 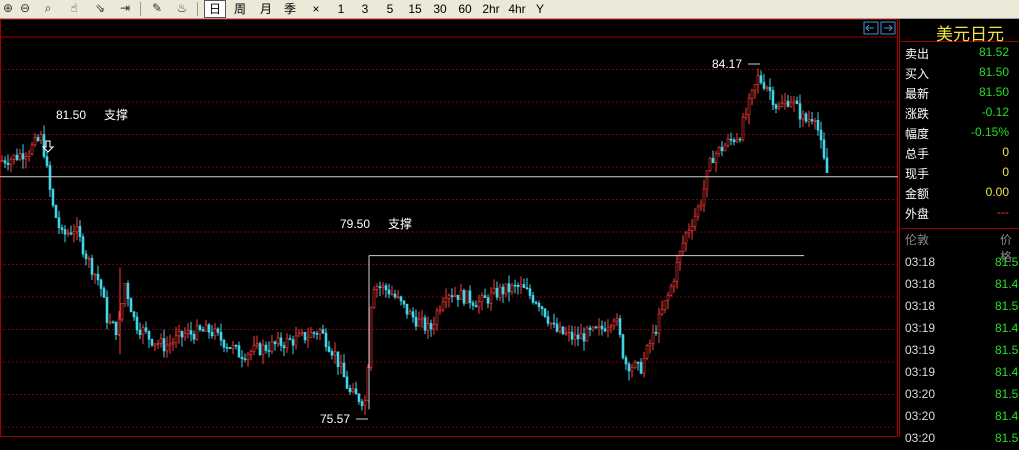 I want to click on quote-value: 0, so click(x=1005, y=172).